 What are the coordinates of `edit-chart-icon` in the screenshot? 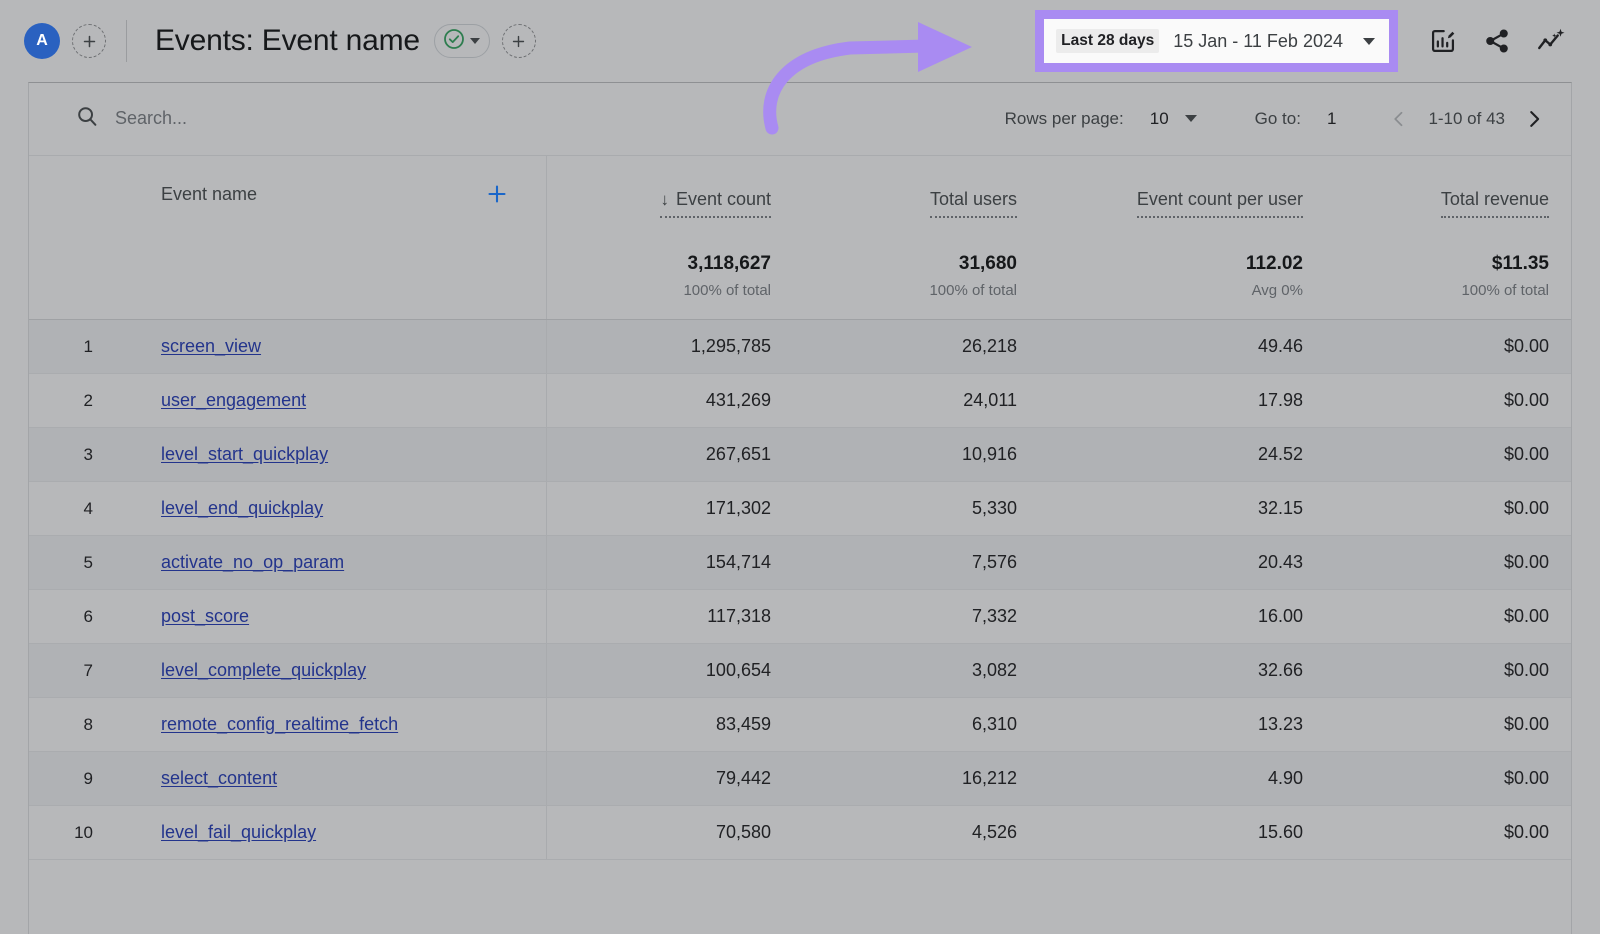 It's located at (1443, 41).